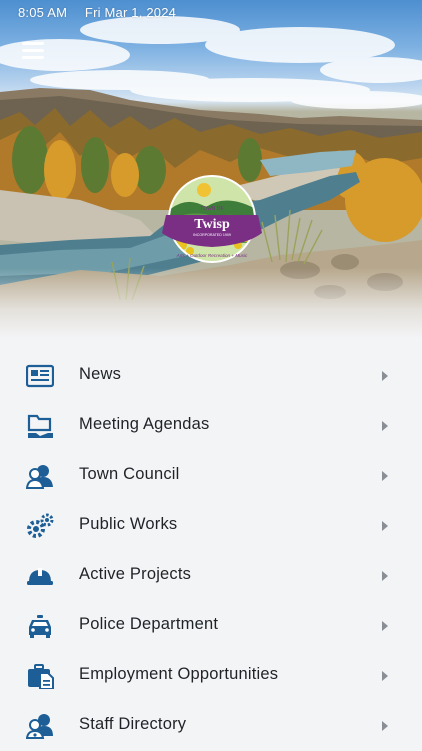 This screenshot has width=422, height=751. Describe the element at coordinates (179, 674) in the screenshot. I see `menu-item-label: Employment Opportunities` at that location.